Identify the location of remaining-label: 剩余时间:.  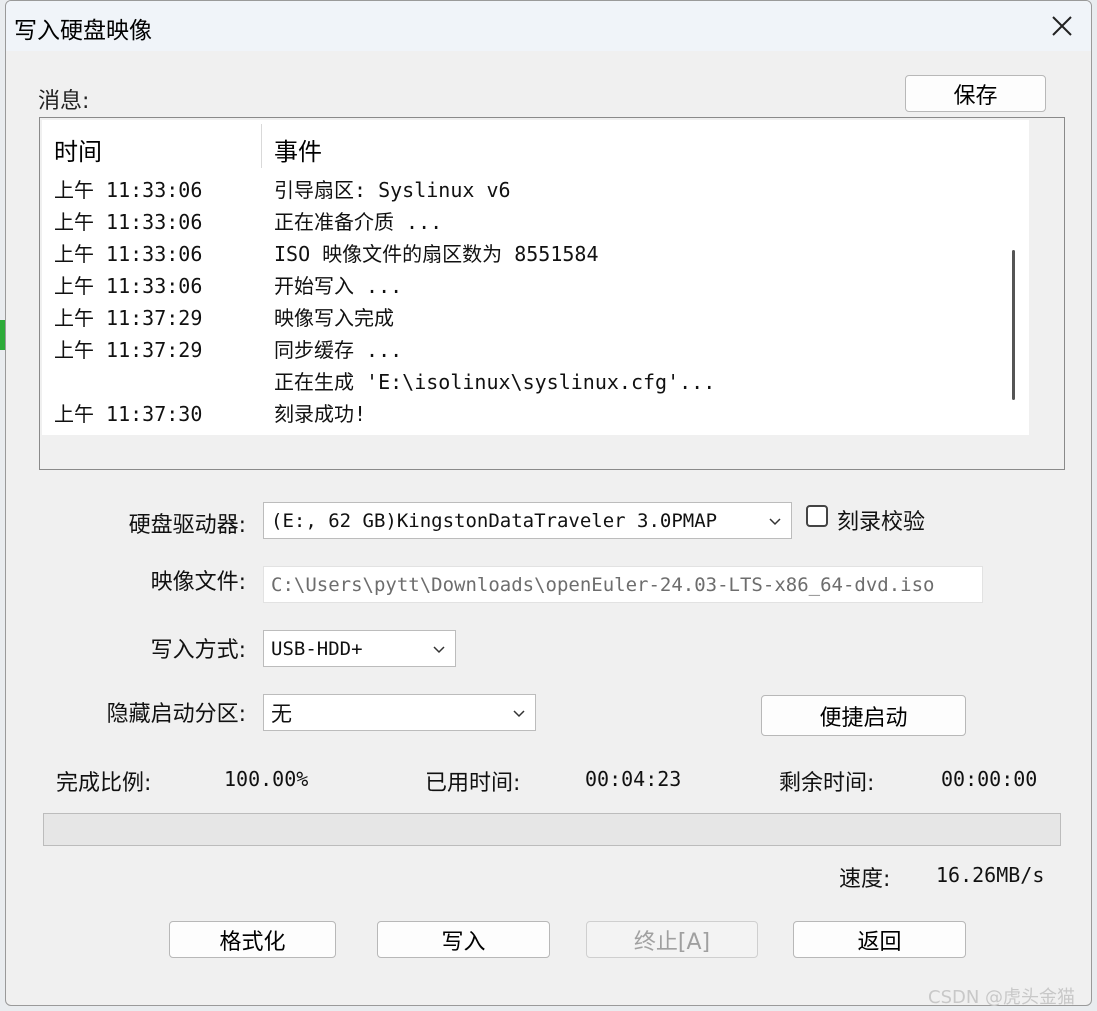
(827, 783).